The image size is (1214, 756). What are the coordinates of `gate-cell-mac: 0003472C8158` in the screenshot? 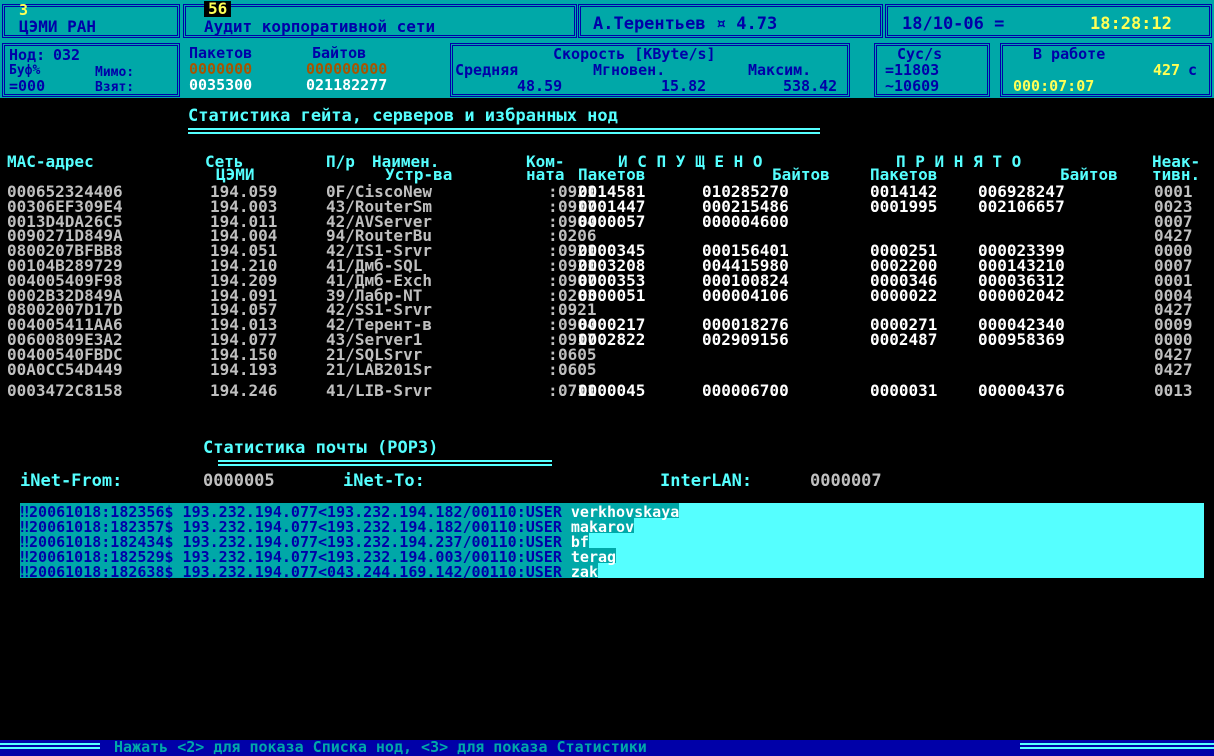 It's located at (65, 390).